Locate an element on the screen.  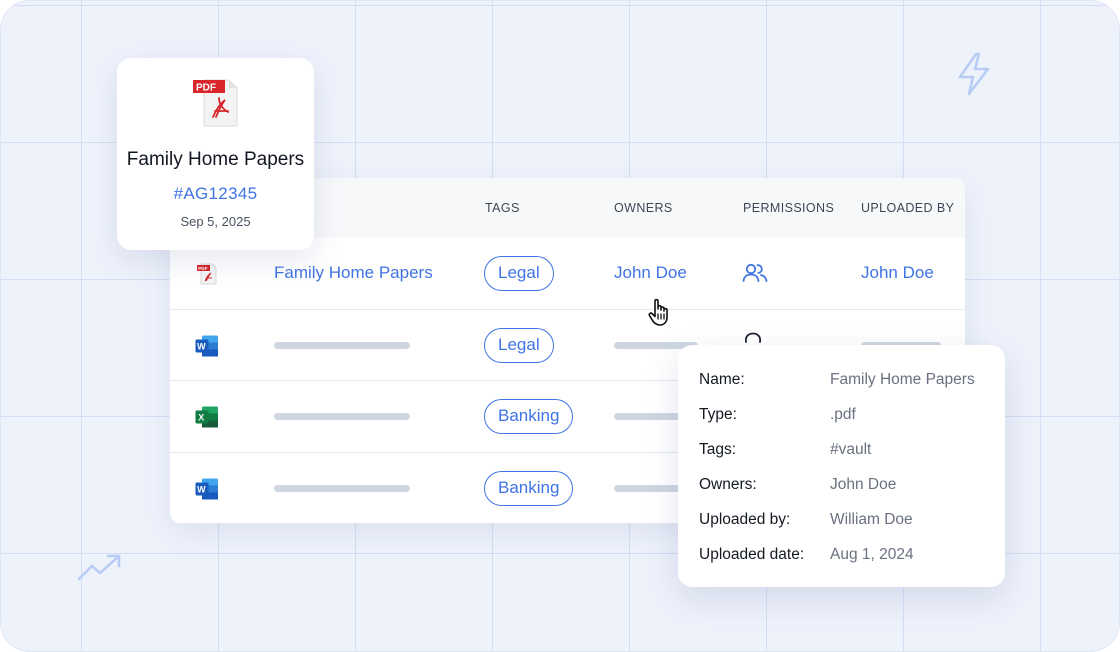
detail-row-tags: Tags: #vault is located at coordinates (849, 452).